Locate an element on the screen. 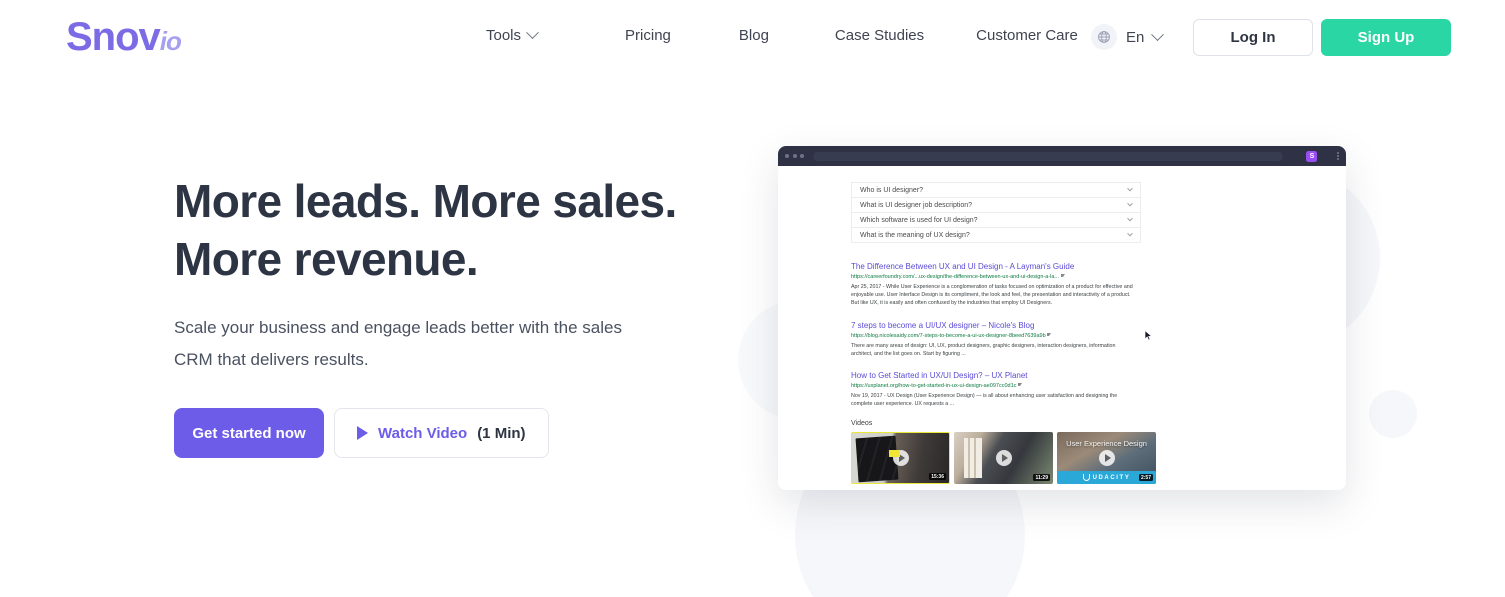 Image resolution: width=1505 pixels, height=597 pixels. nav-label: Pricing is located at coordinates (648, 35).